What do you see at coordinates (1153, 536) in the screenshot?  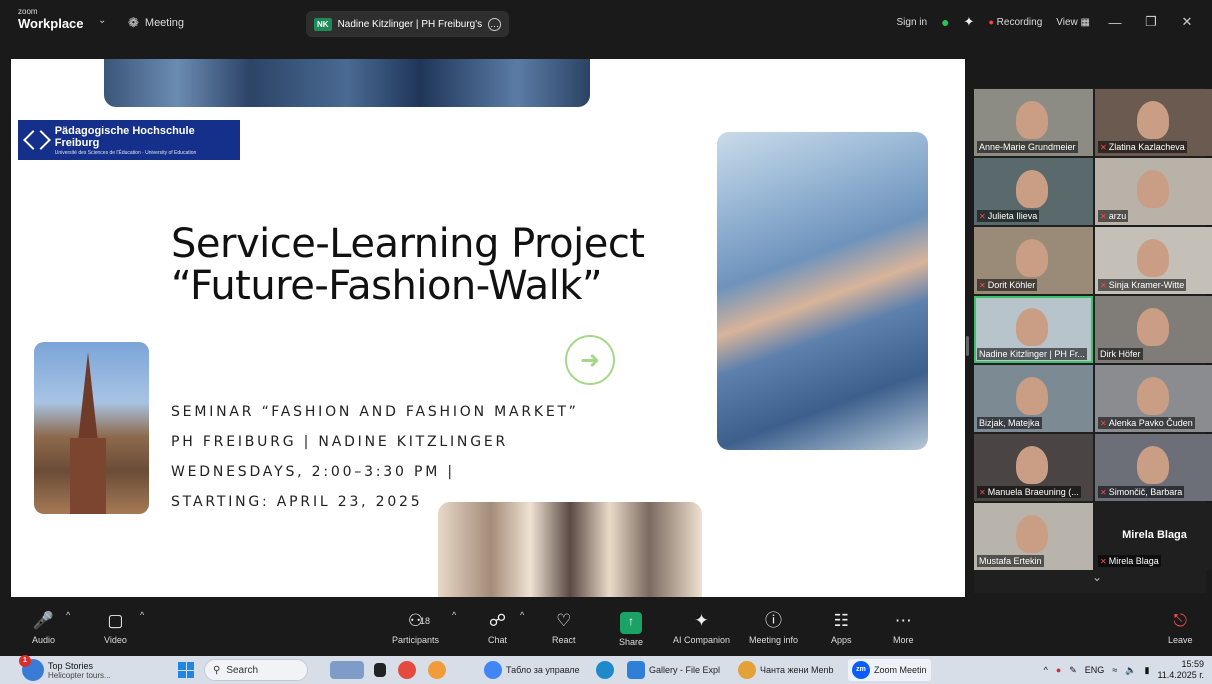 I see `participant-tile: Mirela Blaga ✕ Mirela Blaga` at bounding box center [1153, 536].